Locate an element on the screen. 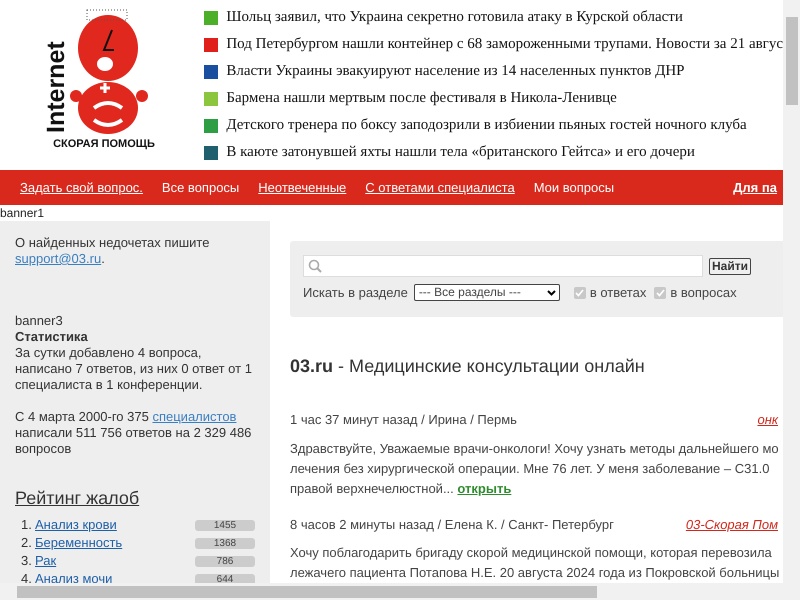 The height and width of the screenshot is (600, 800). count-badge: 1455 is located at coordinates (225, 525).